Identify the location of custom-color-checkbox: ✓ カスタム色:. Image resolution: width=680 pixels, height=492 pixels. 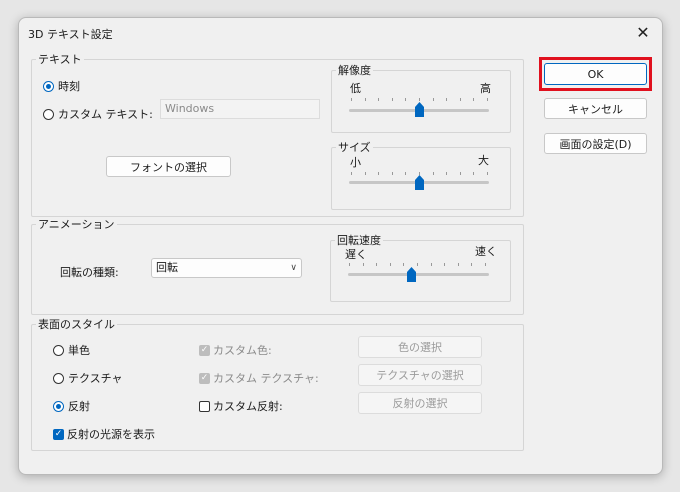
(235, 350).